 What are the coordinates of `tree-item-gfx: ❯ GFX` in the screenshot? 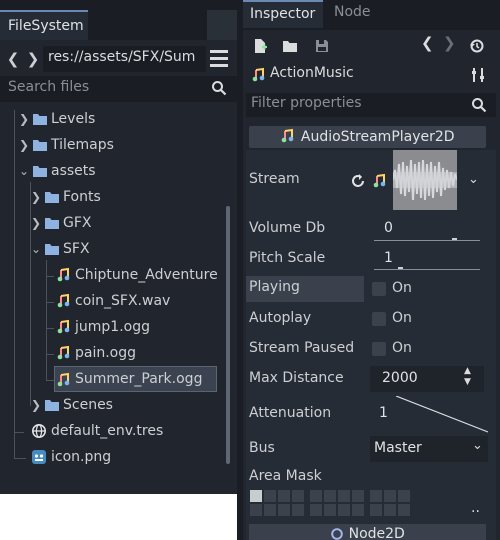 It's located at (112, 223).